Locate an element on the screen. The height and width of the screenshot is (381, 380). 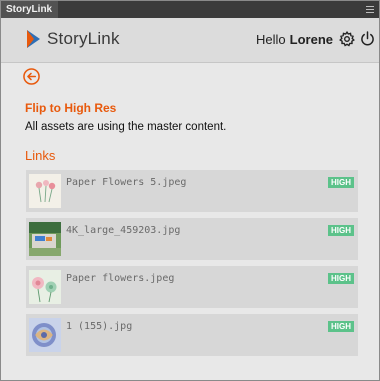
greeting-text: Hello is located at coordinates (271, 39).